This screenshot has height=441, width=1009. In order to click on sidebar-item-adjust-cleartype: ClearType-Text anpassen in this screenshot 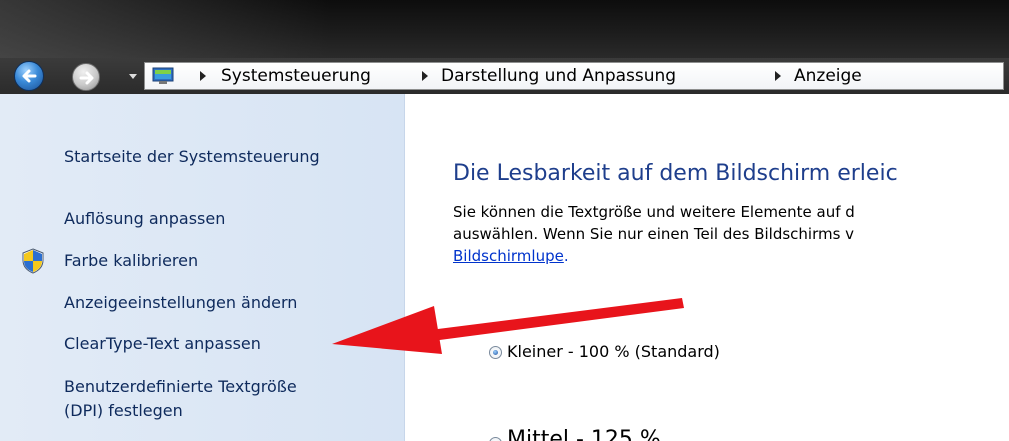, I will do `click(162, 344)`.